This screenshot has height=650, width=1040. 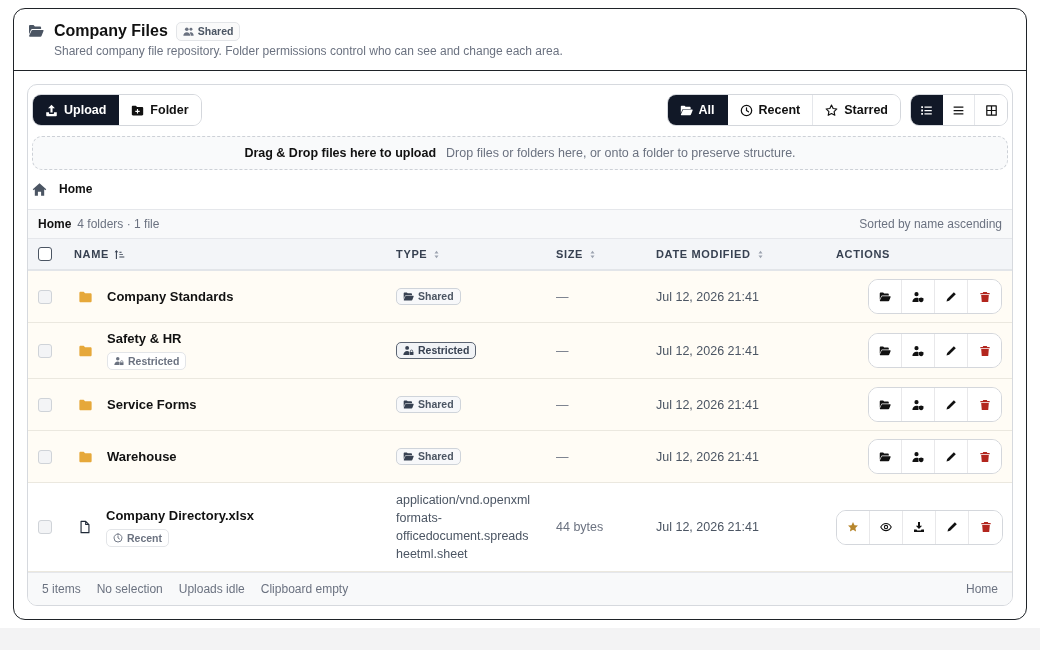 I want to click on mime-type: application/vnd.openxmlformats-officedocument.spreadsheetml.sheet, so click(x=464, y=528).